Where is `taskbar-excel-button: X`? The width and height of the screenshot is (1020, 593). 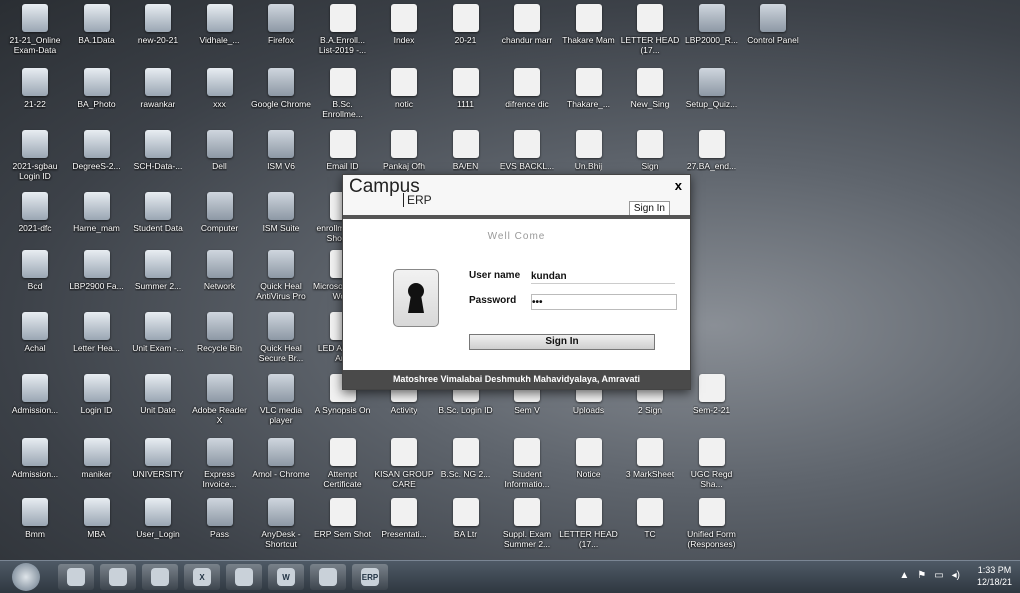
taskbar-excel-button: X is located at coordinates (202, 577).